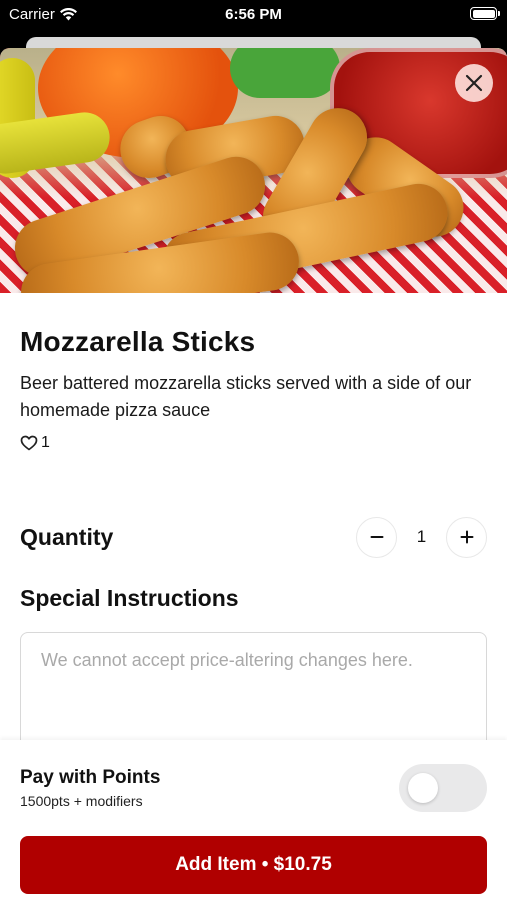  I want to click on special-instructions-label: Special Instructions, so click(129, 598).